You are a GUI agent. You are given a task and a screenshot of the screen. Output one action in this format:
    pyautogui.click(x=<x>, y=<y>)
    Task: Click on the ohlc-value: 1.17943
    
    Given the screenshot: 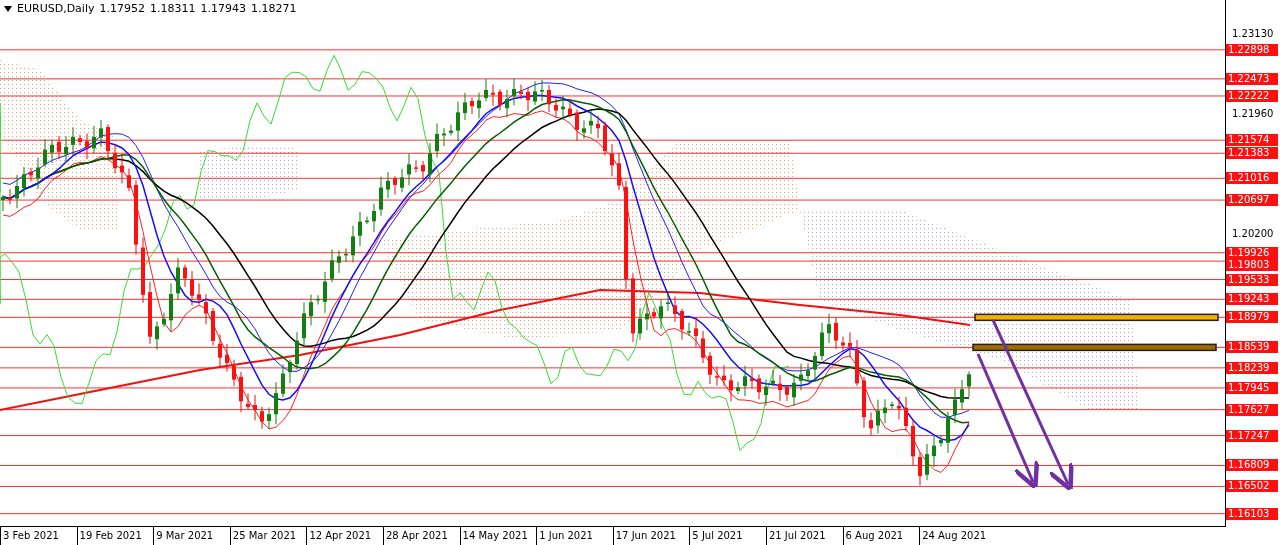 What is the action you would take?
    pyautogui.click(x=223, y=8)
    